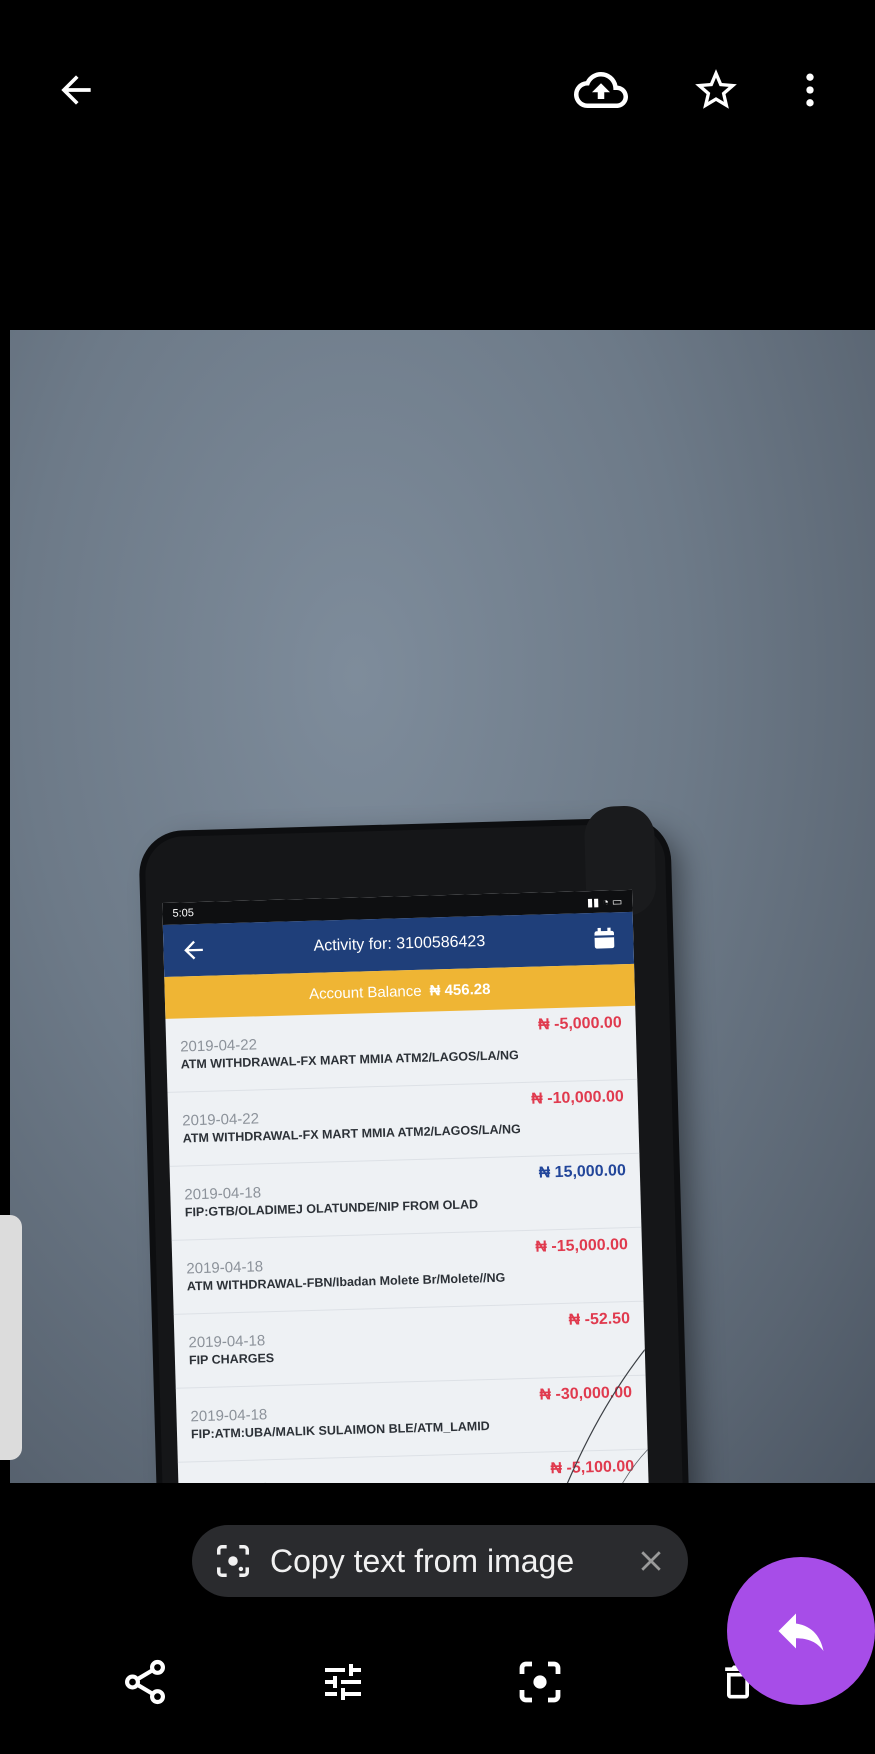 This screenshot has width=875, height=1754. Describe the element at coordinates (582, 1246) in the screenshot. I see `transaction-amount: ₦ -15,000.00` at that location.